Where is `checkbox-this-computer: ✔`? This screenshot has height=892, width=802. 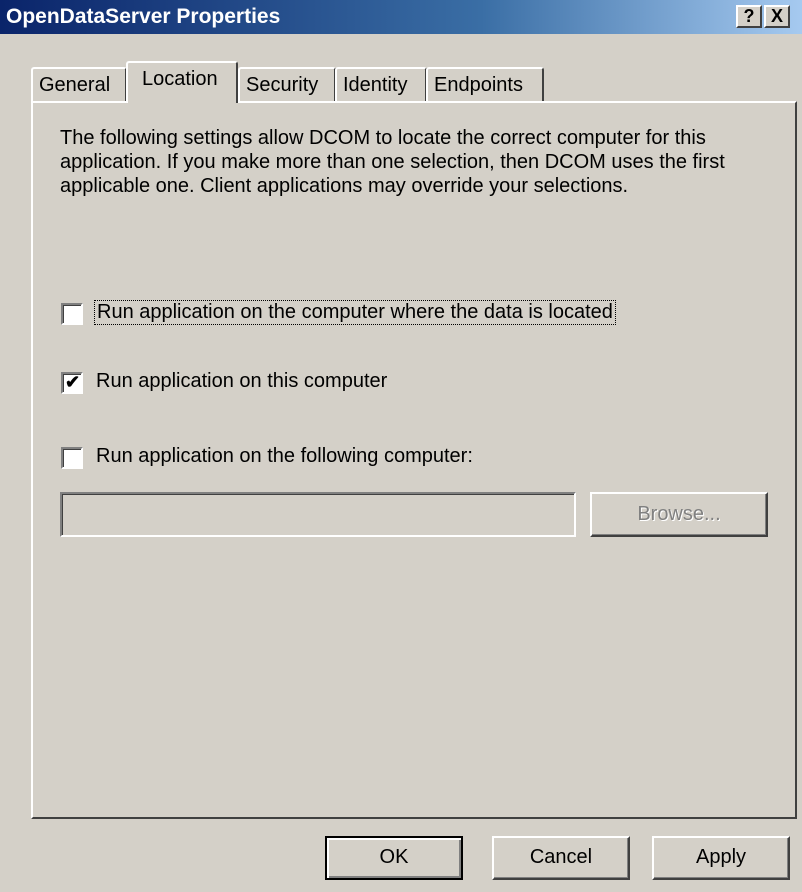 checkbox-this-computer: ✔ is located at coordinates (72, 383).